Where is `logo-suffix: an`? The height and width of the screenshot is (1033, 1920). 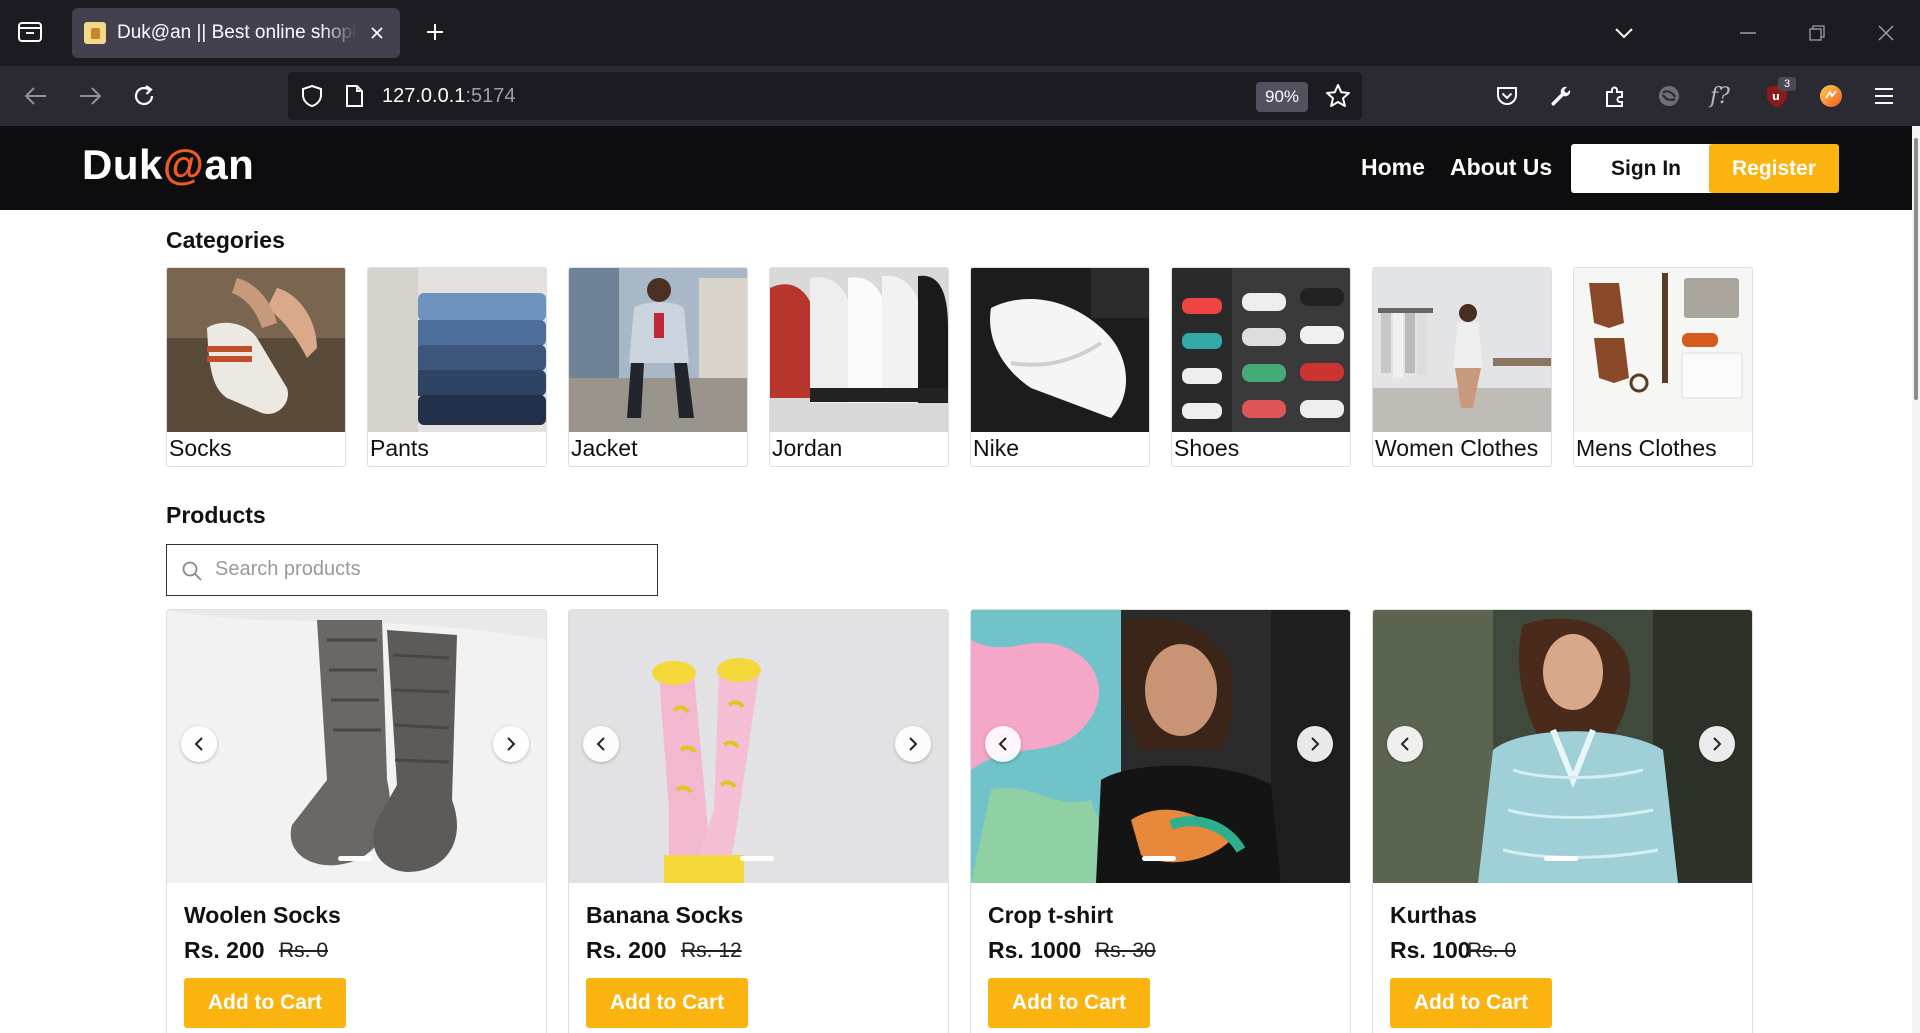
logo-suffix: an is located at coordinates (229, 164).